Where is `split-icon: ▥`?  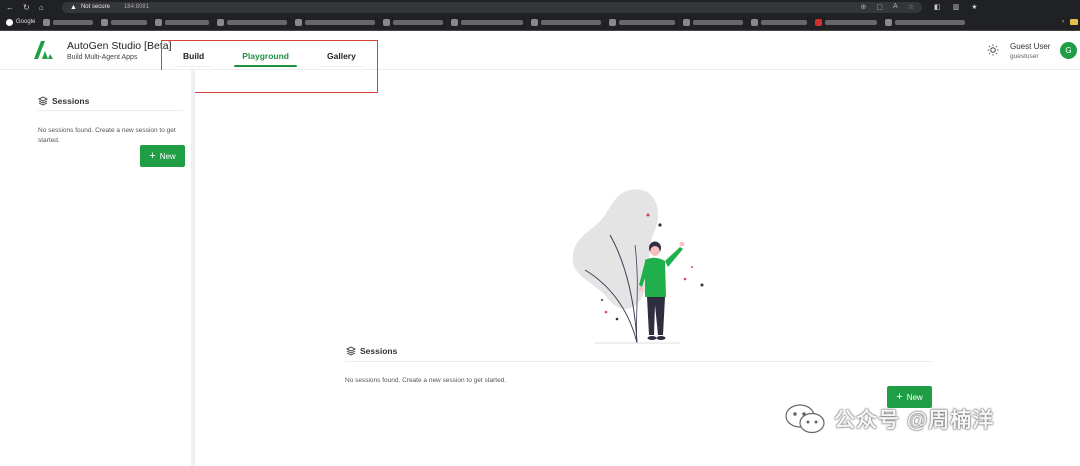 split-icon: ▥ is located at coordinates (956, 7).